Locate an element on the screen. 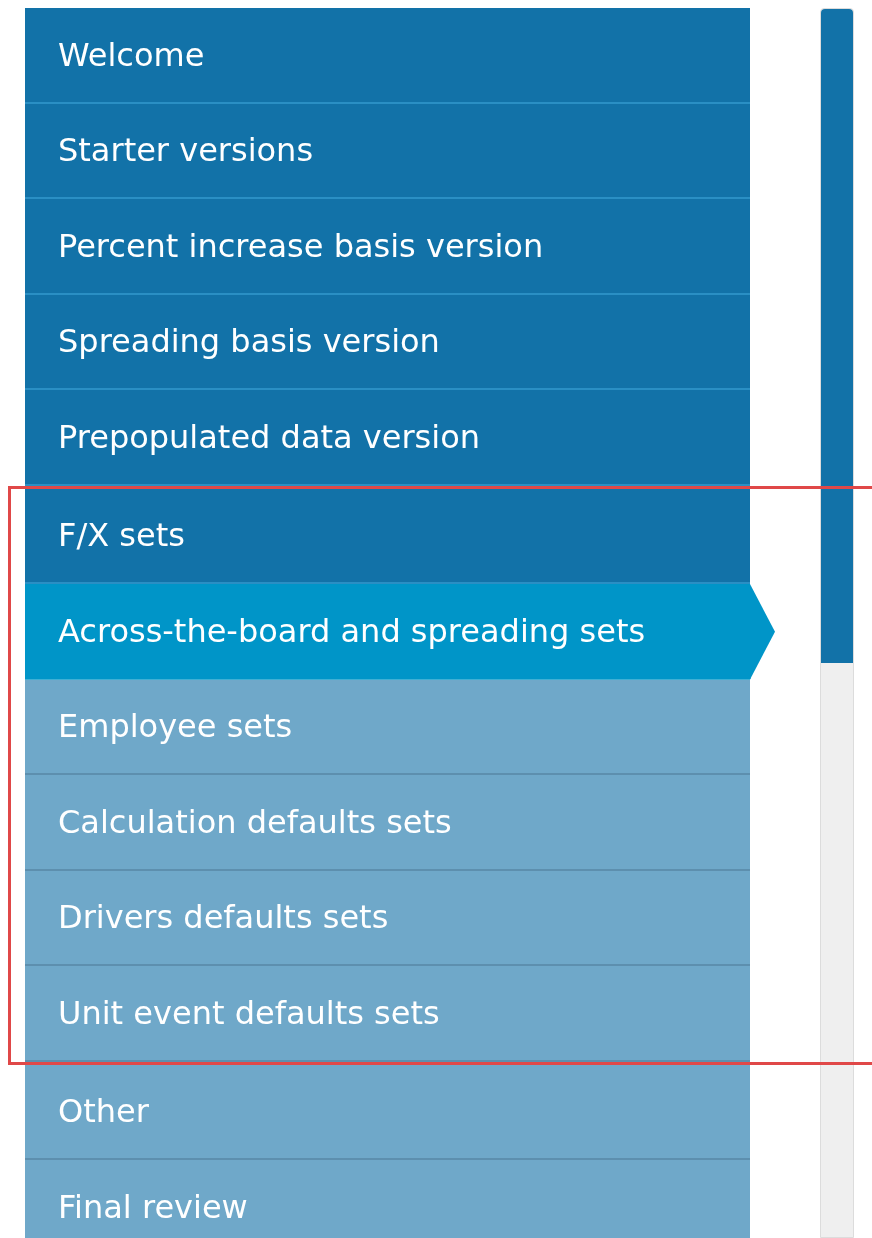 The height and width of the screenshot is (1238, 872). wizard-step: F/X sets is located at coordinates (387, 536).